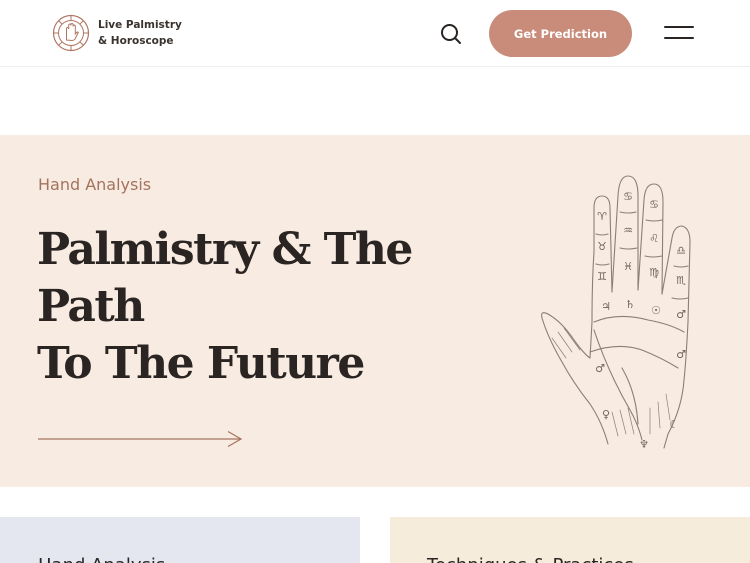  Describe the element at coordinates (679, 27) in the screenshot. I see `menu-bar-top` at that location.